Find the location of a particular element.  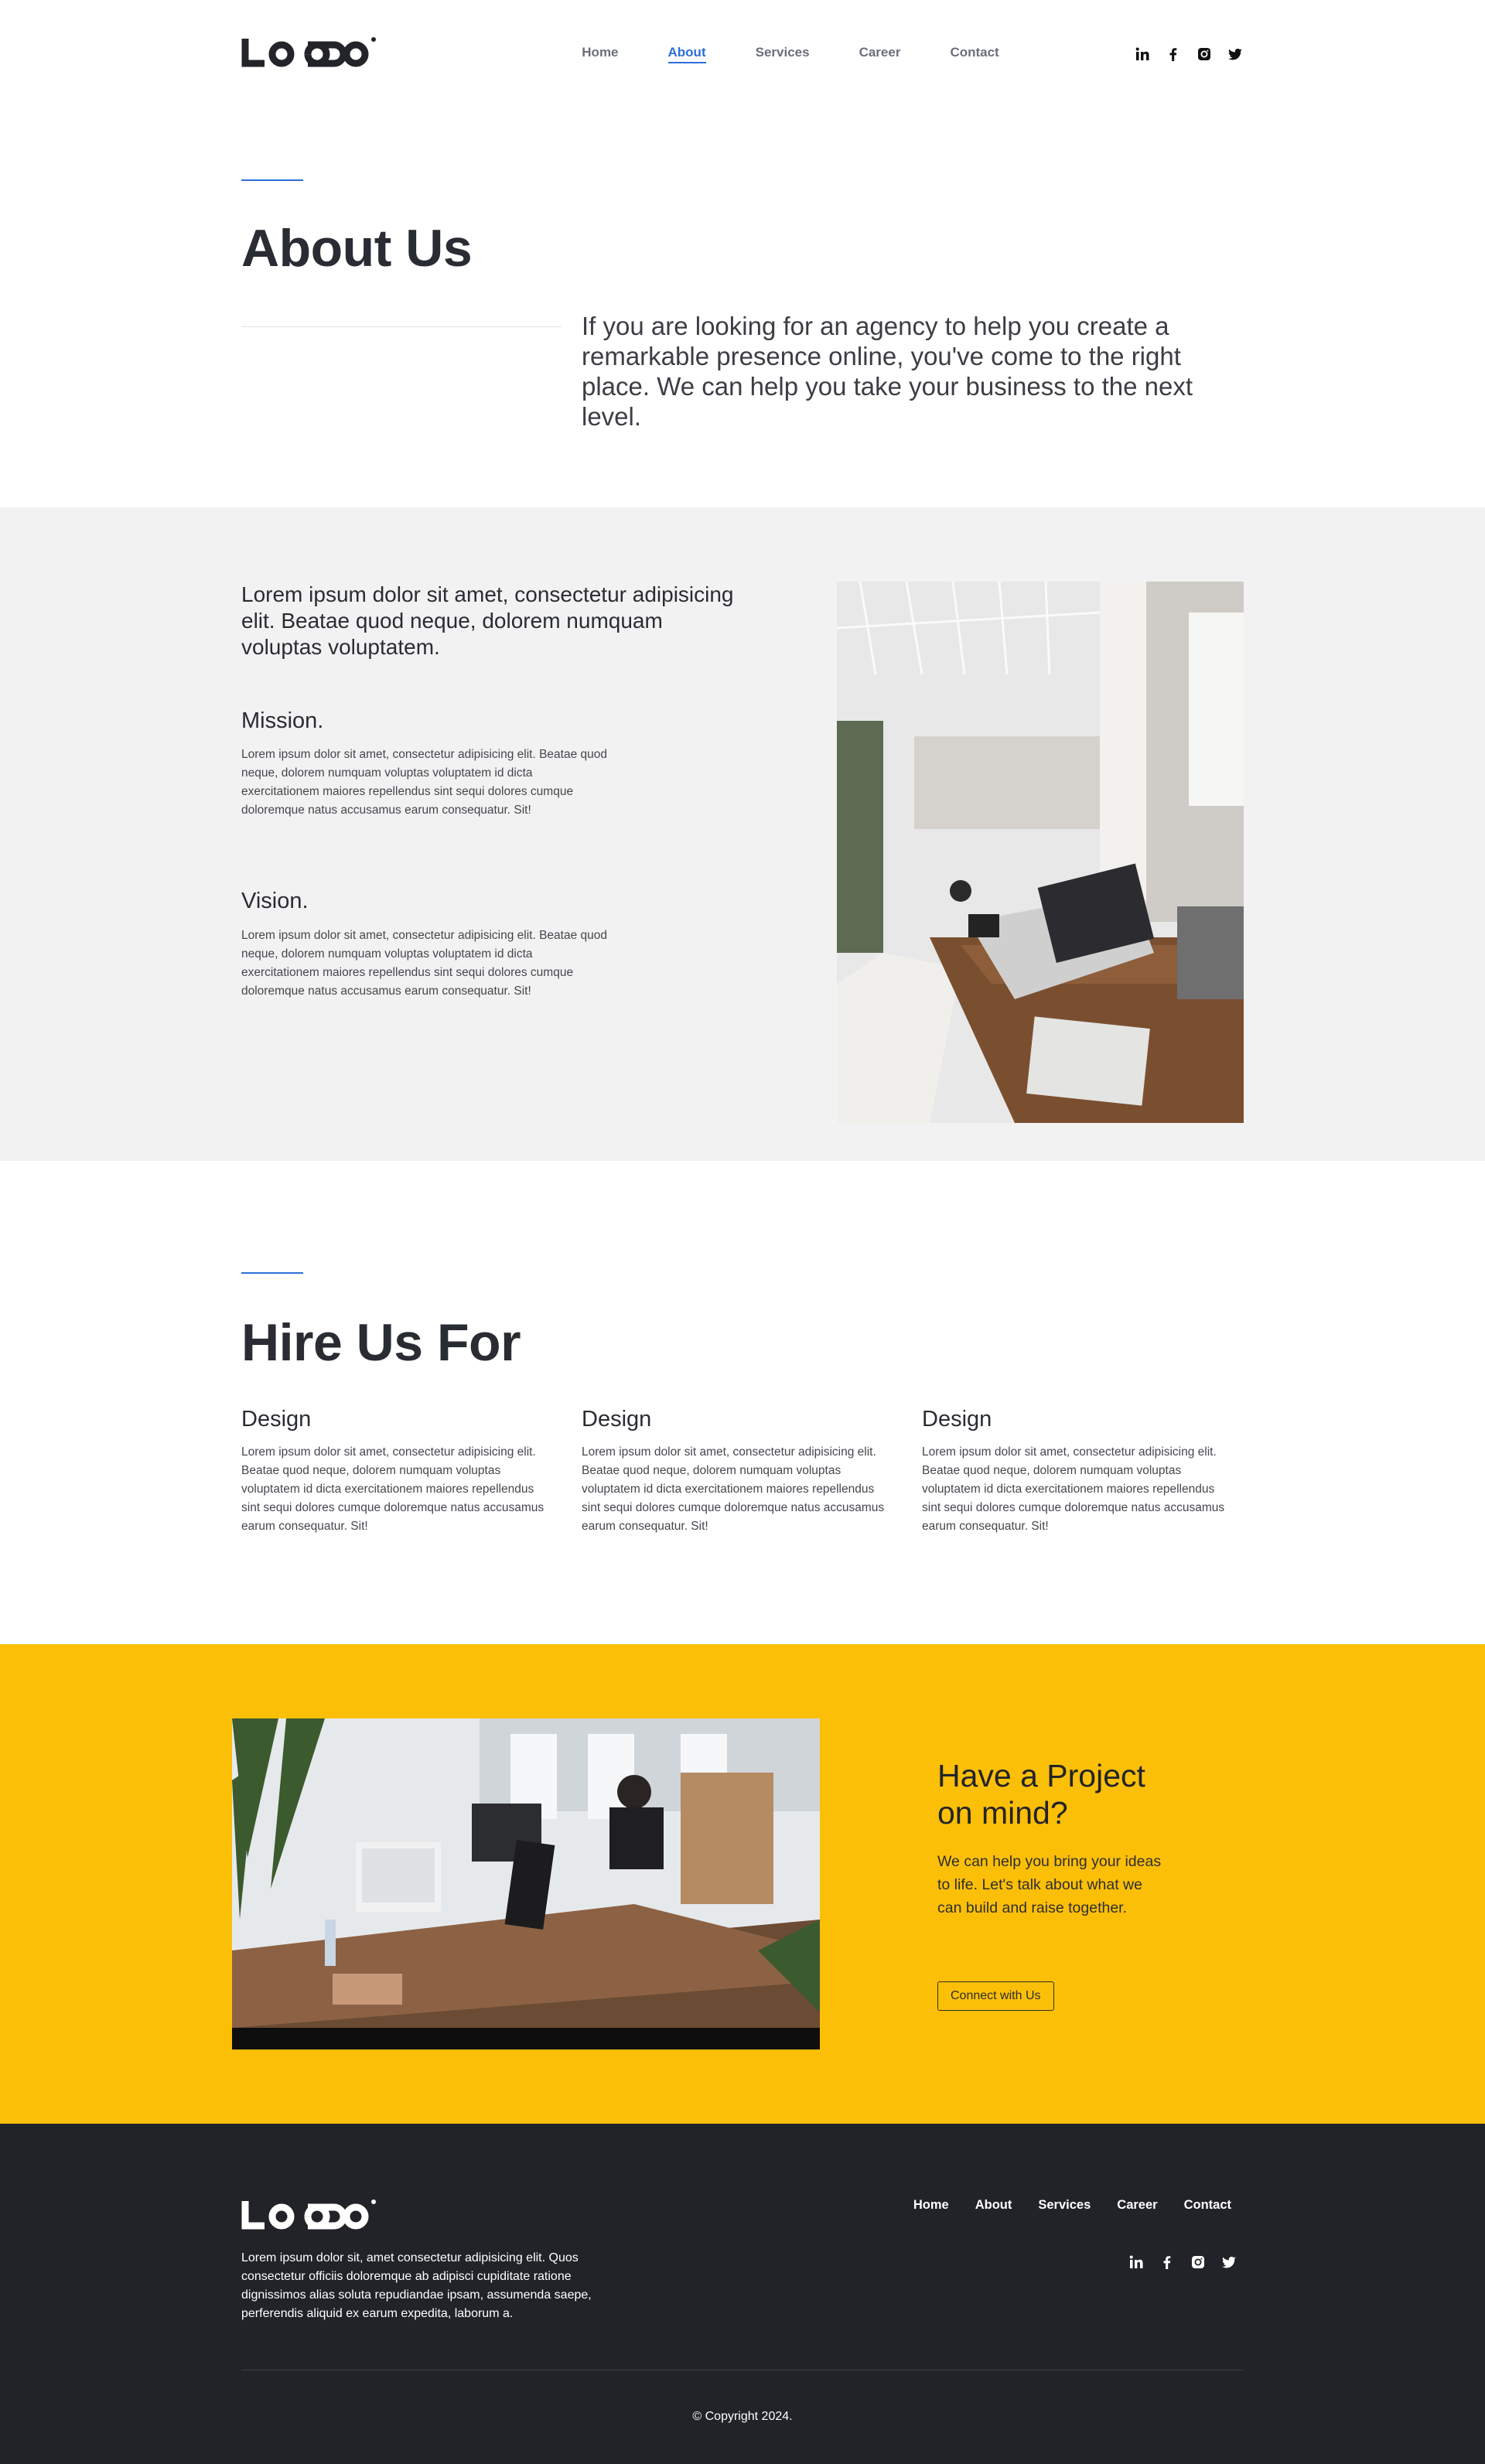

cta-title: Have a Project on mind? is located at coordinates (1041, 1795).